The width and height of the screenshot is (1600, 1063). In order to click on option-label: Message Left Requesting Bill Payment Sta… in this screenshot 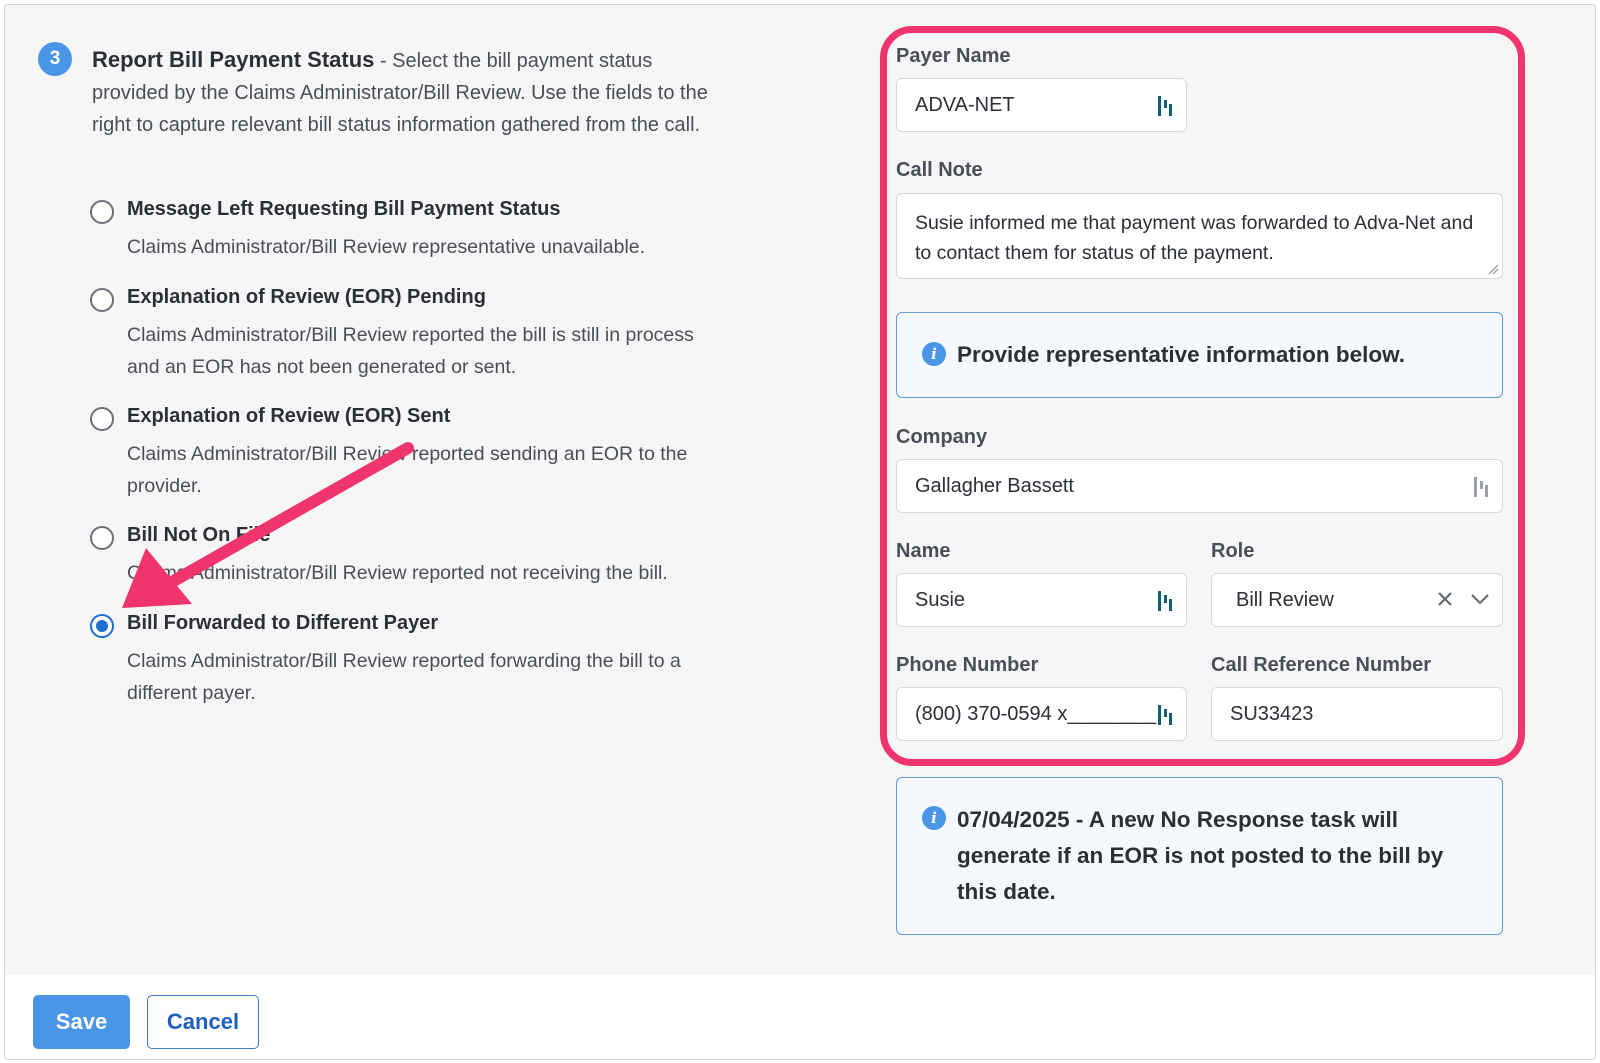, I will do `click(344, 209)`.